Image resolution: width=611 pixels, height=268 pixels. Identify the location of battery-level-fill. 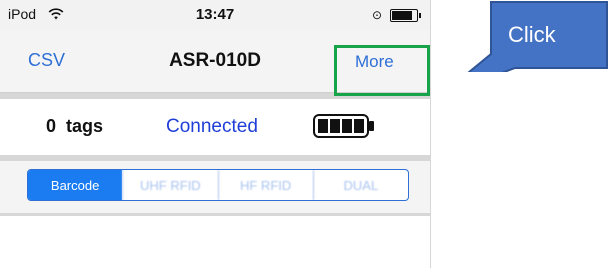
(402, 15).